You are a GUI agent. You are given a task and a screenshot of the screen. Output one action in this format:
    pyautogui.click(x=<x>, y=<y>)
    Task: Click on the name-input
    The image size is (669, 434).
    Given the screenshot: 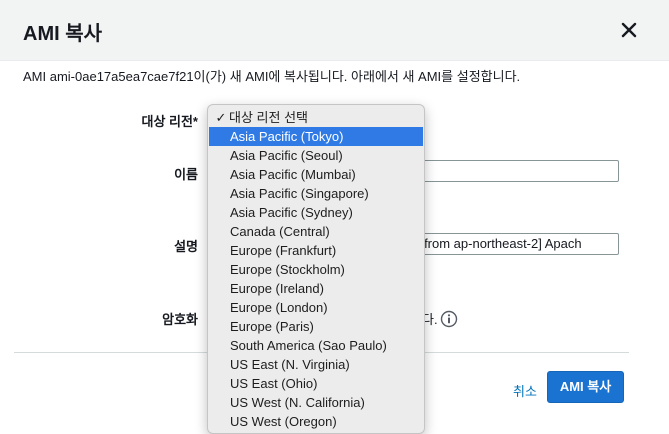 What is the action you would take?
    pyautogui.click(x=511, y=171)
    